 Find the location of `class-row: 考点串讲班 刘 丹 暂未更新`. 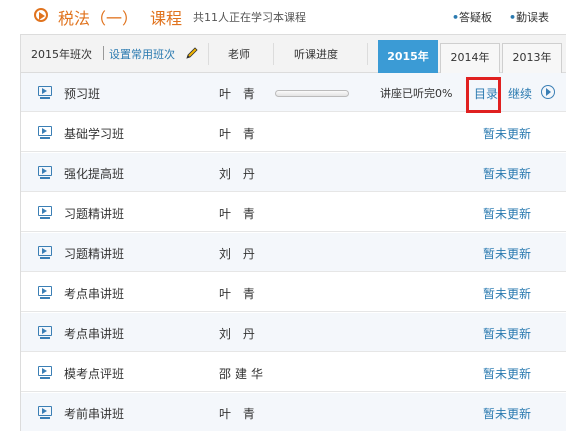

class-row: 考点串讲班 刘 丹 暂未更新 is located at coordinates (293, 332).